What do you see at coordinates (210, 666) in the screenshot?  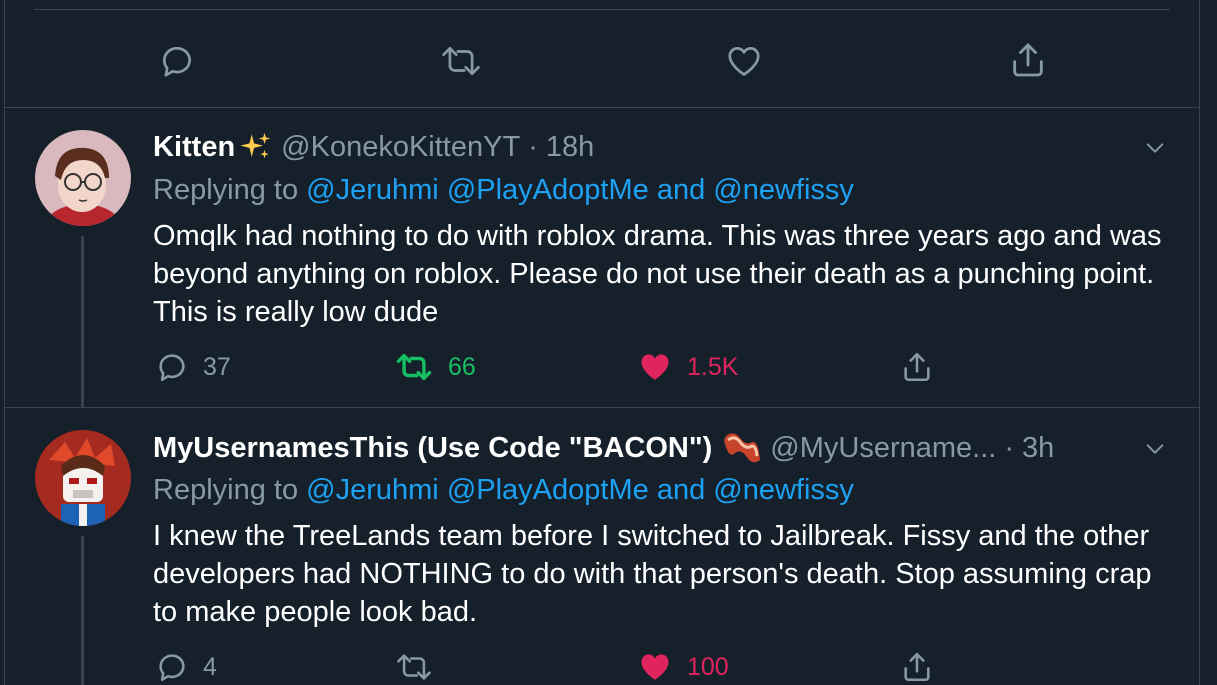 I see `reply-count: 4` at bounding box center [210, 666].